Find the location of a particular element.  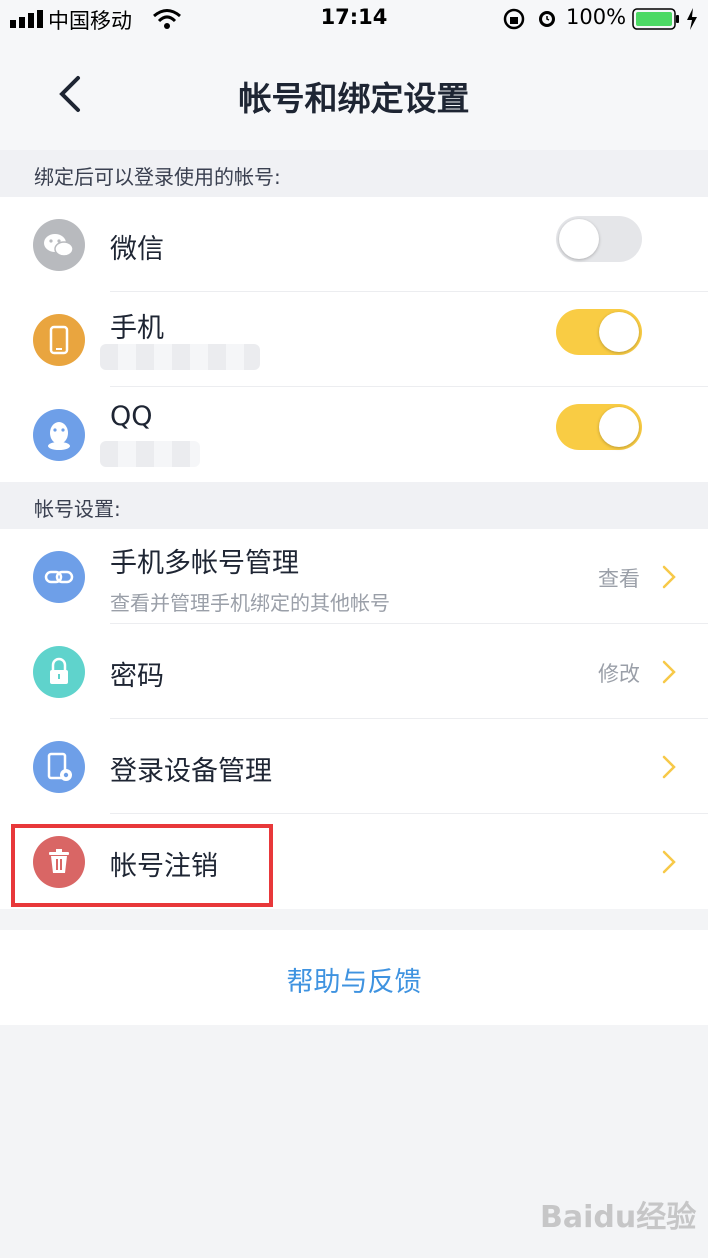

menu-item-label: 手机多帐号管理 is located at coordinates (204, 563).